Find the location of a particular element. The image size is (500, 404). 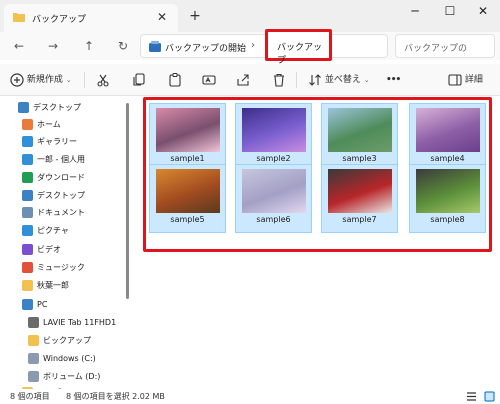

search-placeholder: バックアップの is located at coordinates (436, 49).